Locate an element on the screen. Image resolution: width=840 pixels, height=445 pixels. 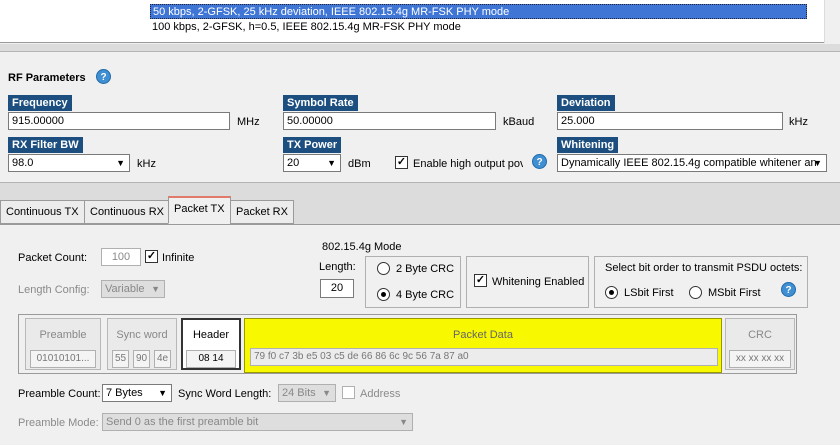
rf-parameters-title: RF Parameters is located at coordinates (47, 78).